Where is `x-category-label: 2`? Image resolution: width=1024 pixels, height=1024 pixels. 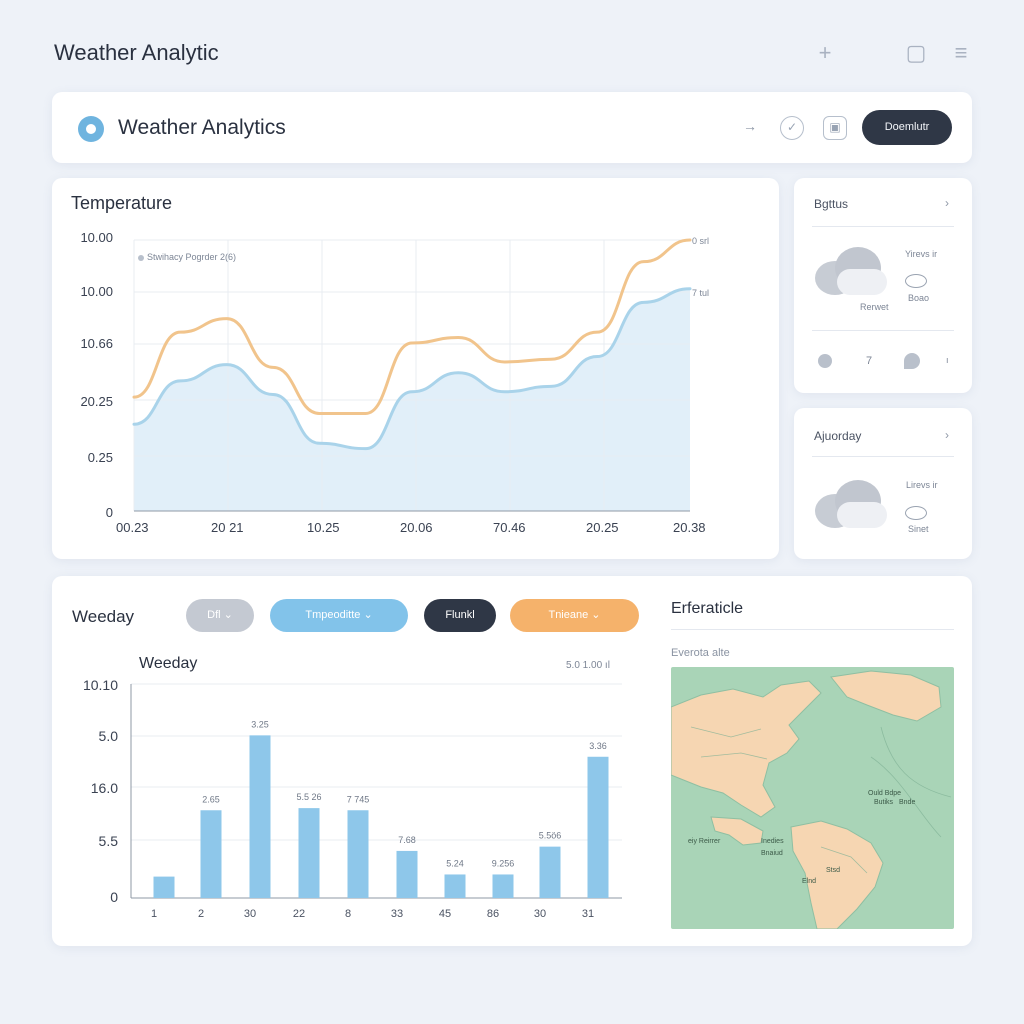 x-category-label: 2 is located at coordinates (201, 914).